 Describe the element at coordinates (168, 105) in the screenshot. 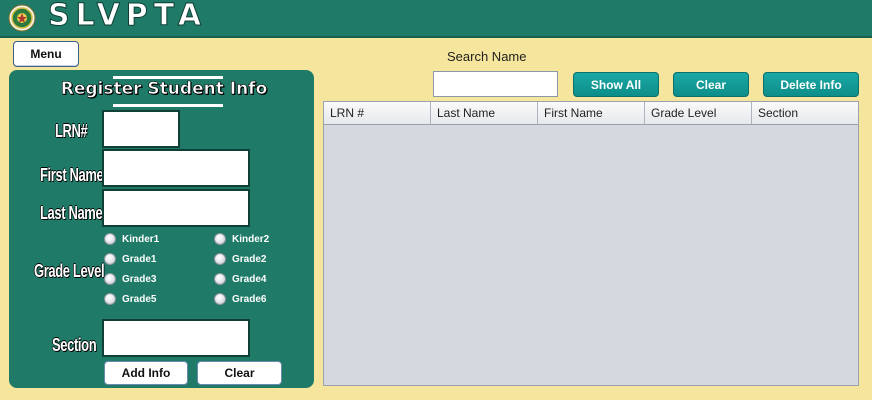

I see `title-decoration-bottom` at that location.